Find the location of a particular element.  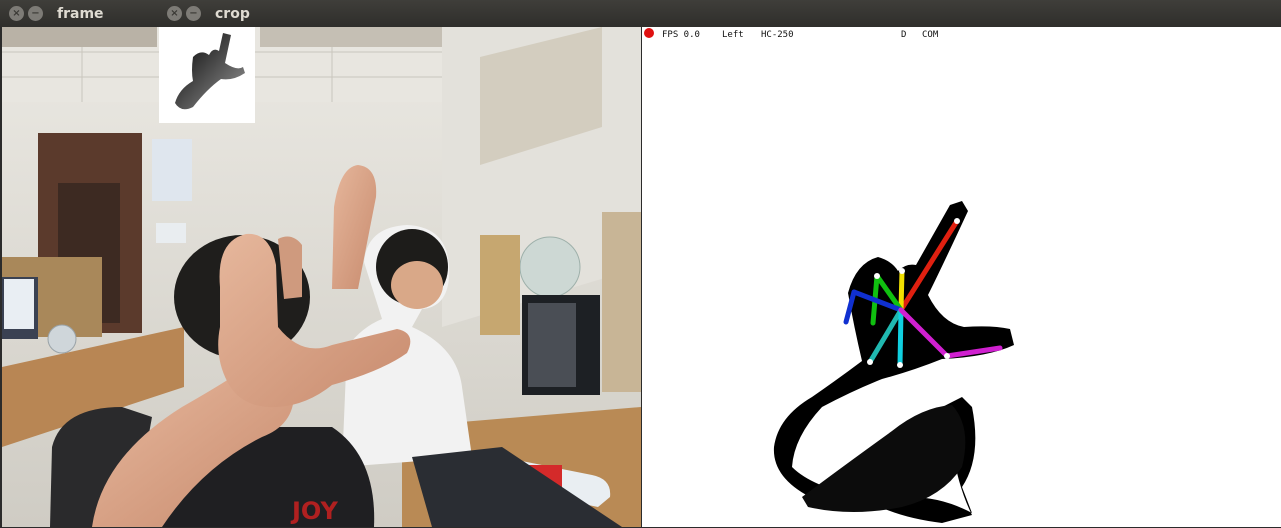

frame-minimize-button: − is located at coordinates (35, 13).